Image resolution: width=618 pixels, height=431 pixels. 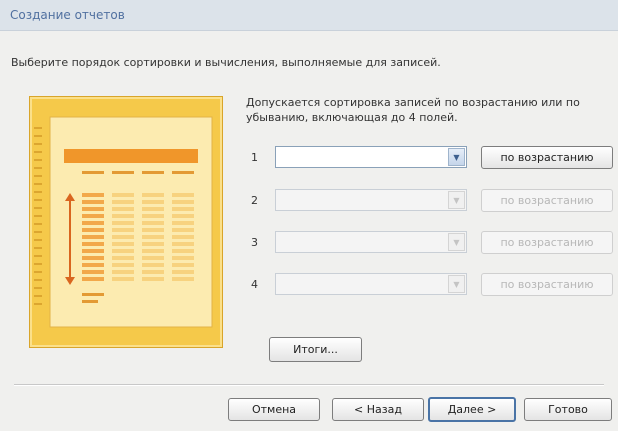 I want to click on back-button: < Назад, so click(x=378, y=409).